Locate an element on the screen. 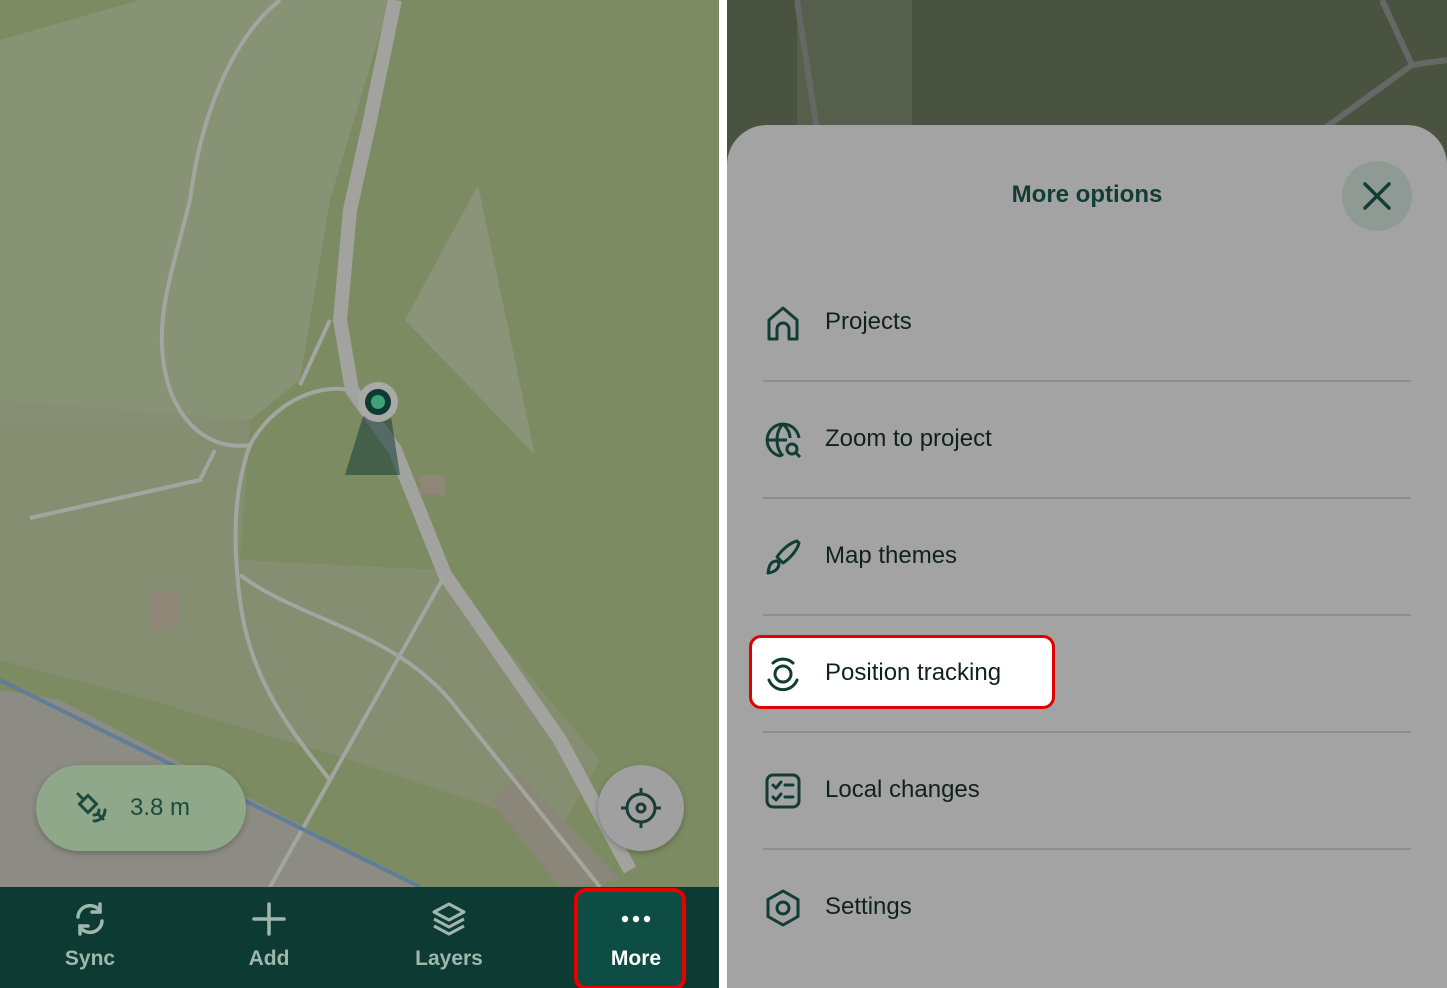  nav-more-label: More is located at coordinates (636, 958).